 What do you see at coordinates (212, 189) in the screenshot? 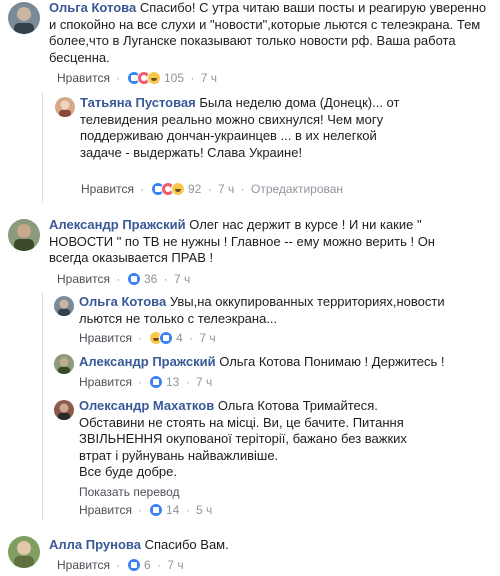
I see `comment-actions: Нравится · 92 · 7 ч · Отредактирован` at bounding box center [212, 189].